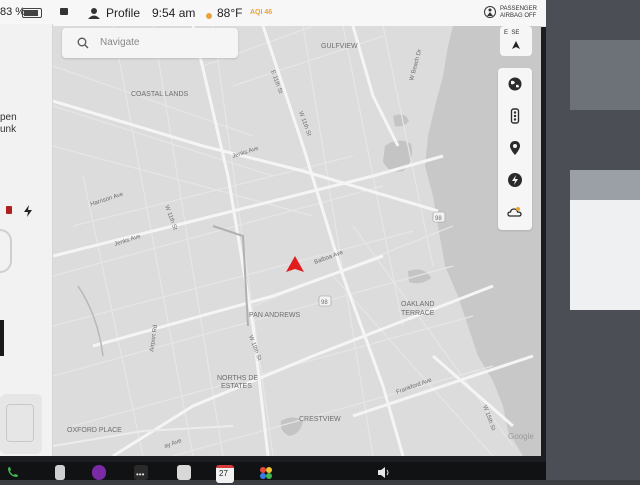  Describe the element at coordinates (8, 117) in the screenshot. I see `frunk-text-line1: pen` at that location.